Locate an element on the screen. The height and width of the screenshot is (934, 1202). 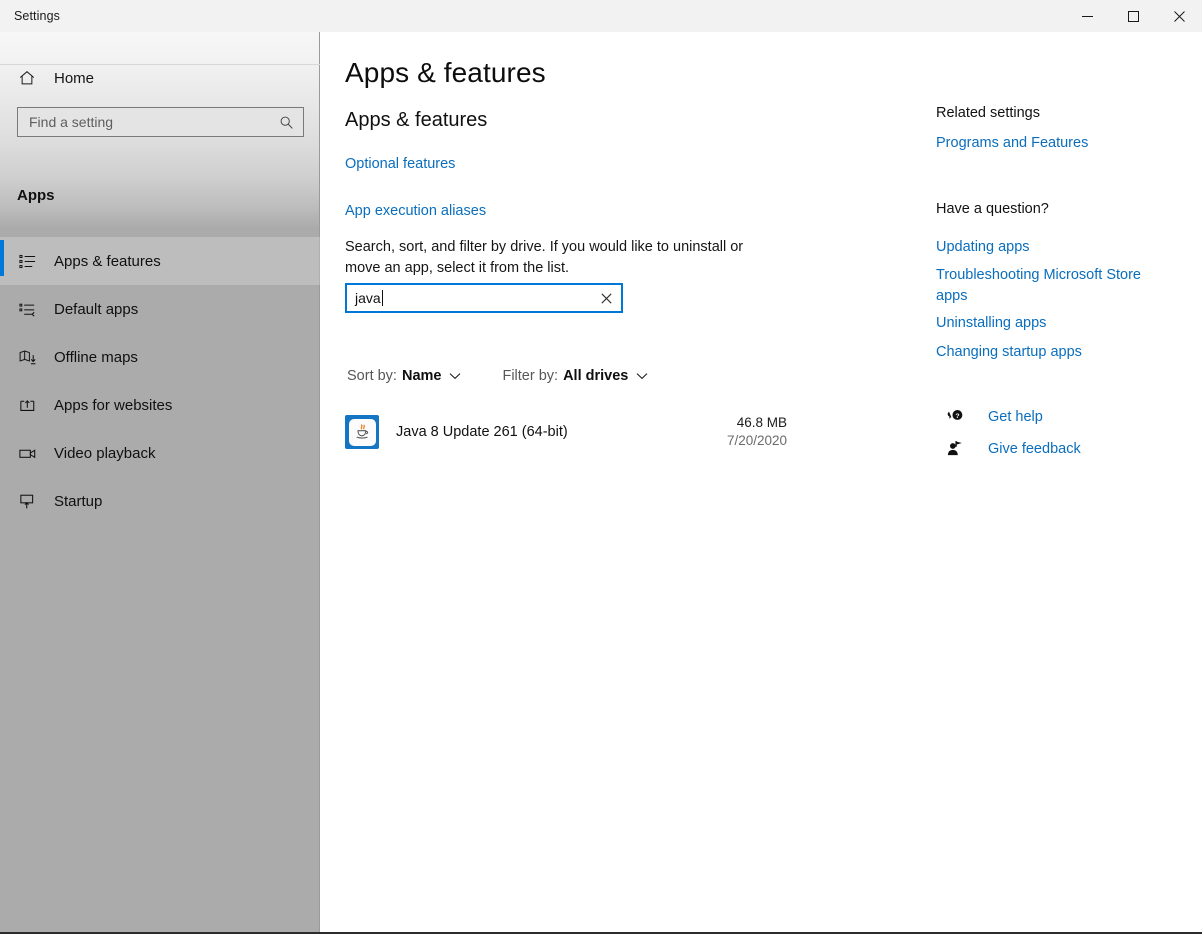
sort-by-value: Name is located at coordinates (421, 376).